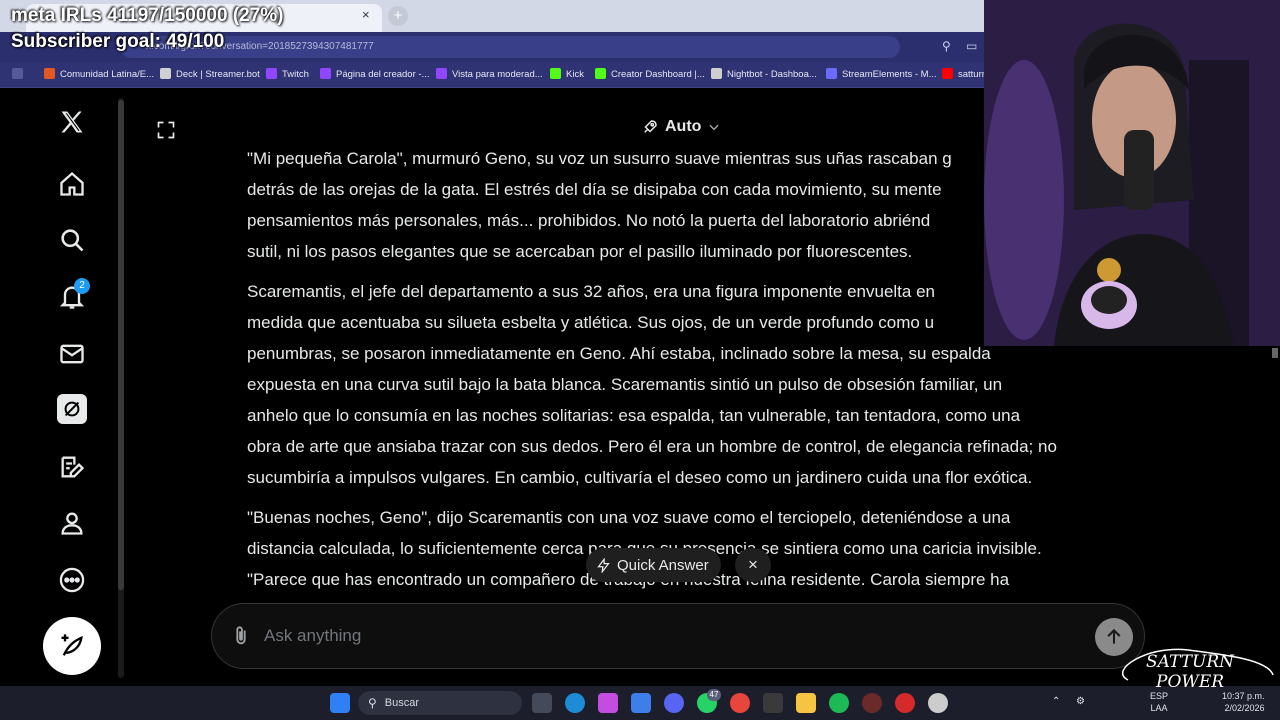  Describe the element at coordinates (72, 354) in the screenshot. I see `messages-mail-icon` at that location.